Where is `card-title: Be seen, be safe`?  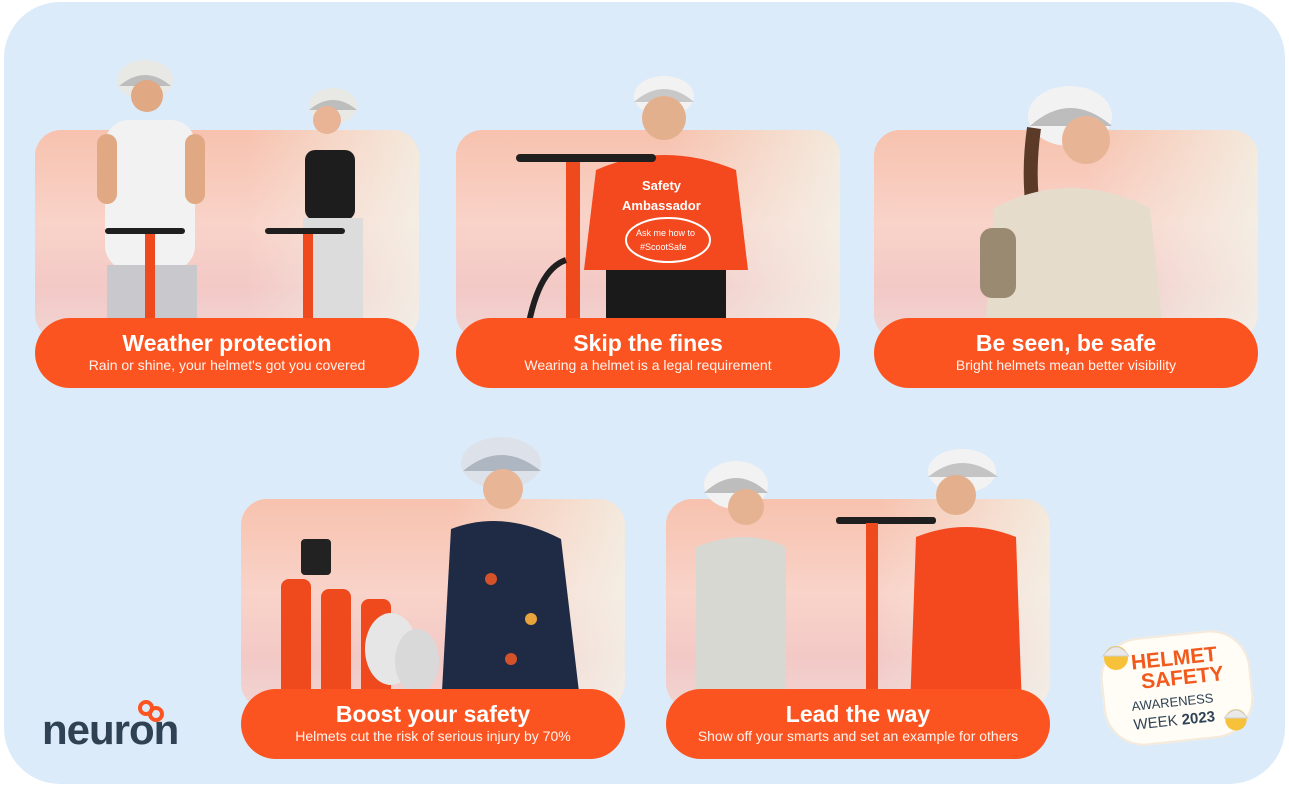 card-title: Be seen, be safe is located at coordinates (1066, 343).